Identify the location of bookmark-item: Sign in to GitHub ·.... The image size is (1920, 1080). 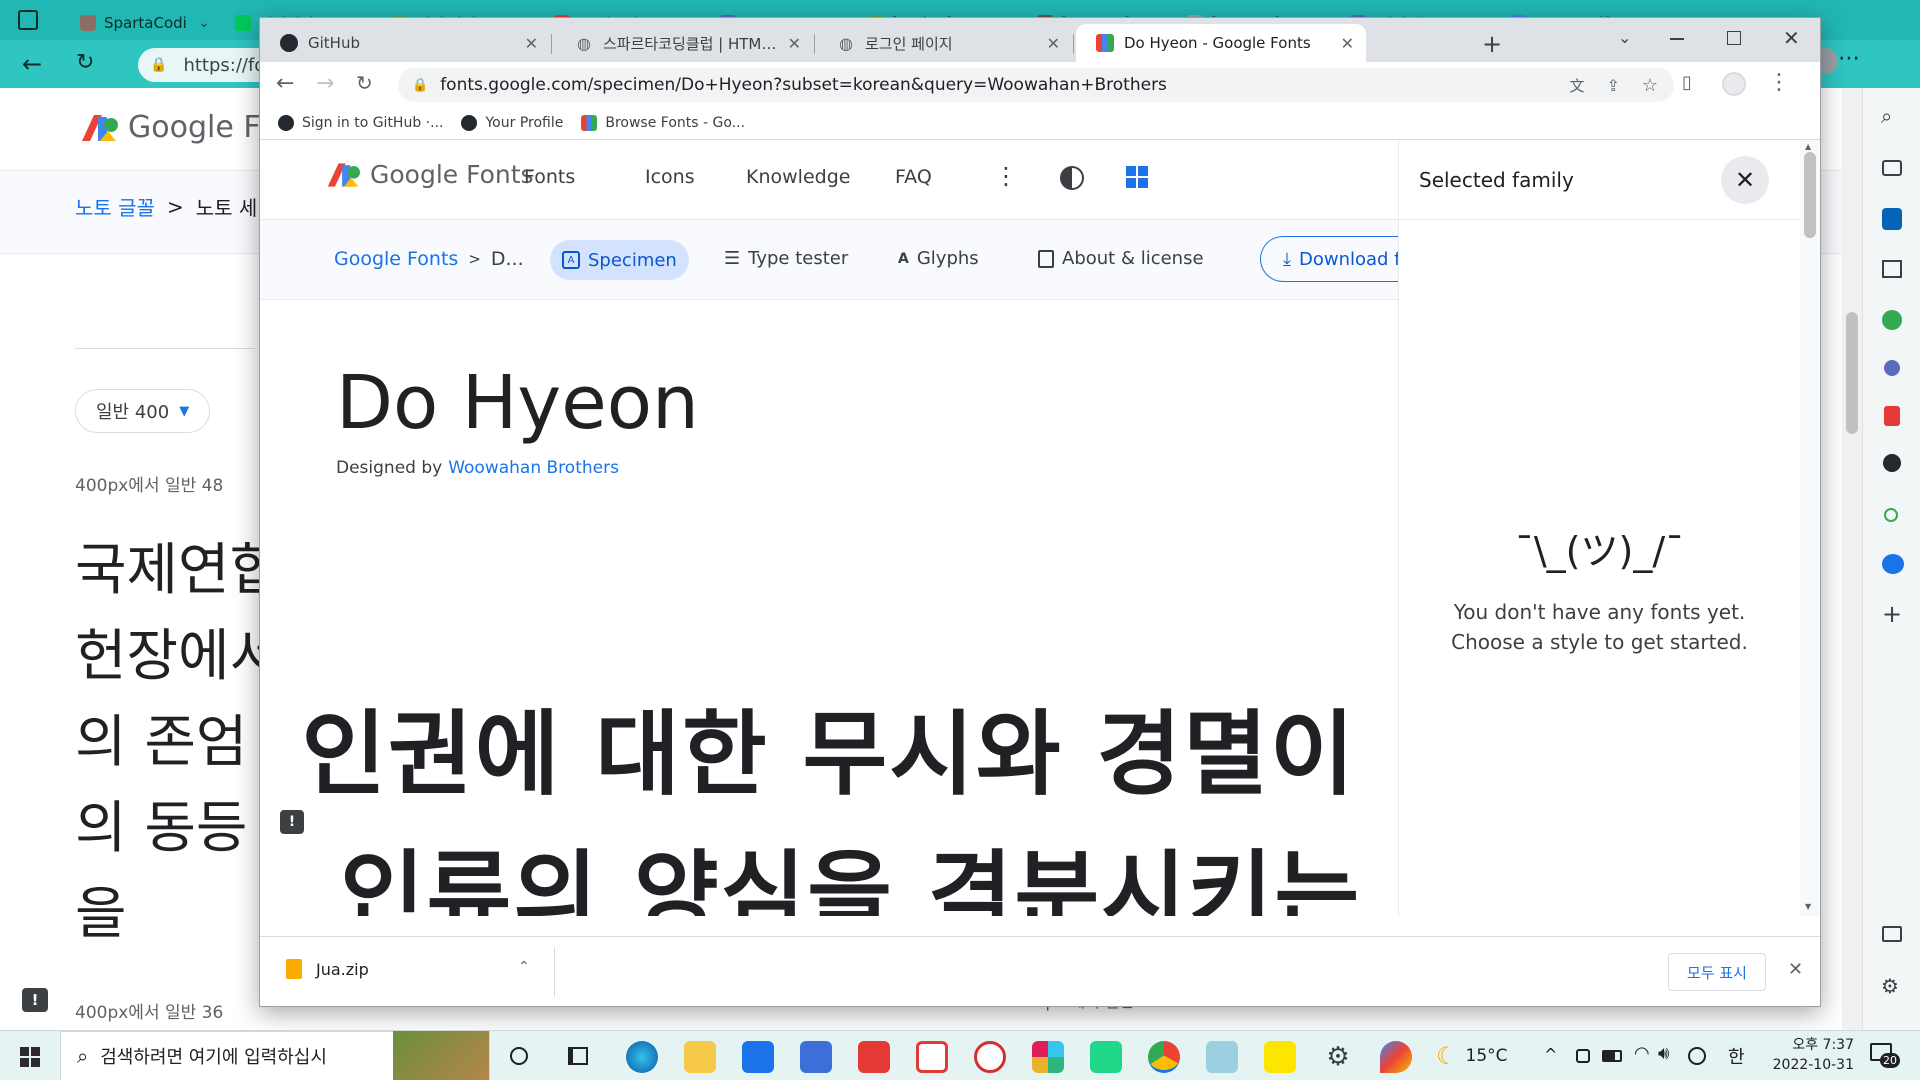
(360, 122).